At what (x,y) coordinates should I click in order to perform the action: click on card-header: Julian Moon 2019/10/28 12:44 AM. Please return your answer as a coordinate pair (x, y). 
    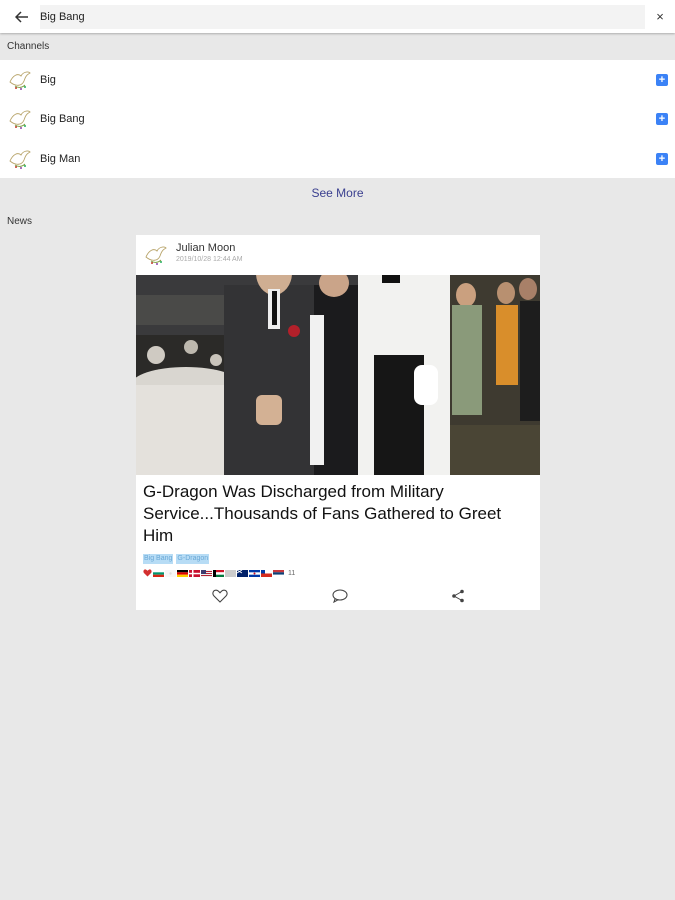
    Looking at the image, I should click on (338, 255).